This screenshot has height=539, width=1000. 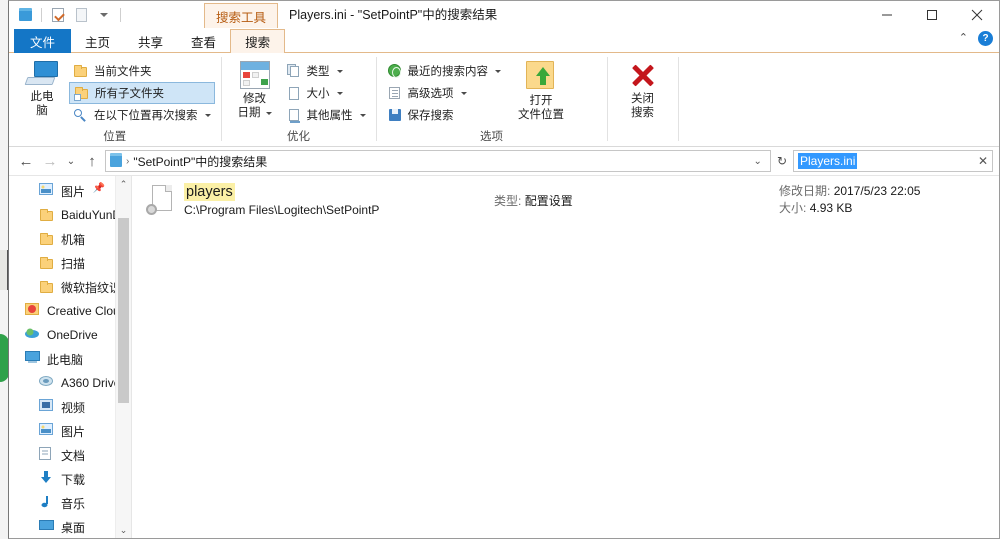 I want to click on customize-caret-icon, so click(x=104, y=15).